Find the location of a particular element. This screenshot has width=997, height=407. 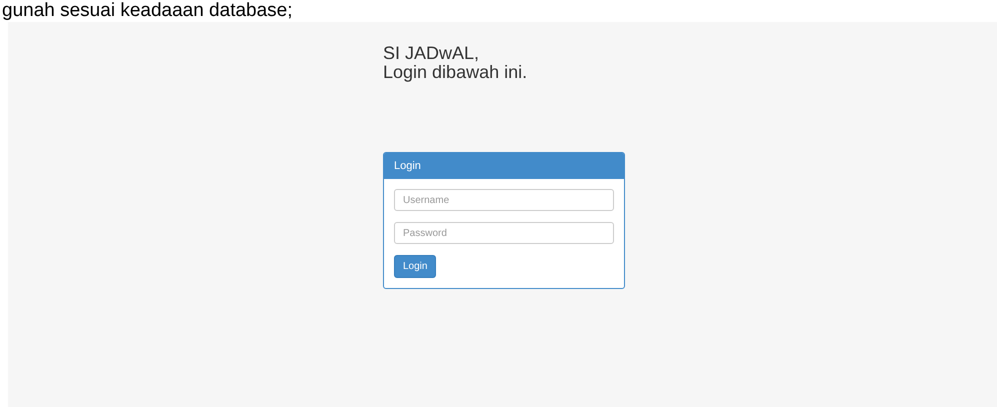

password-field: Password is located at coordinates (504, 233).